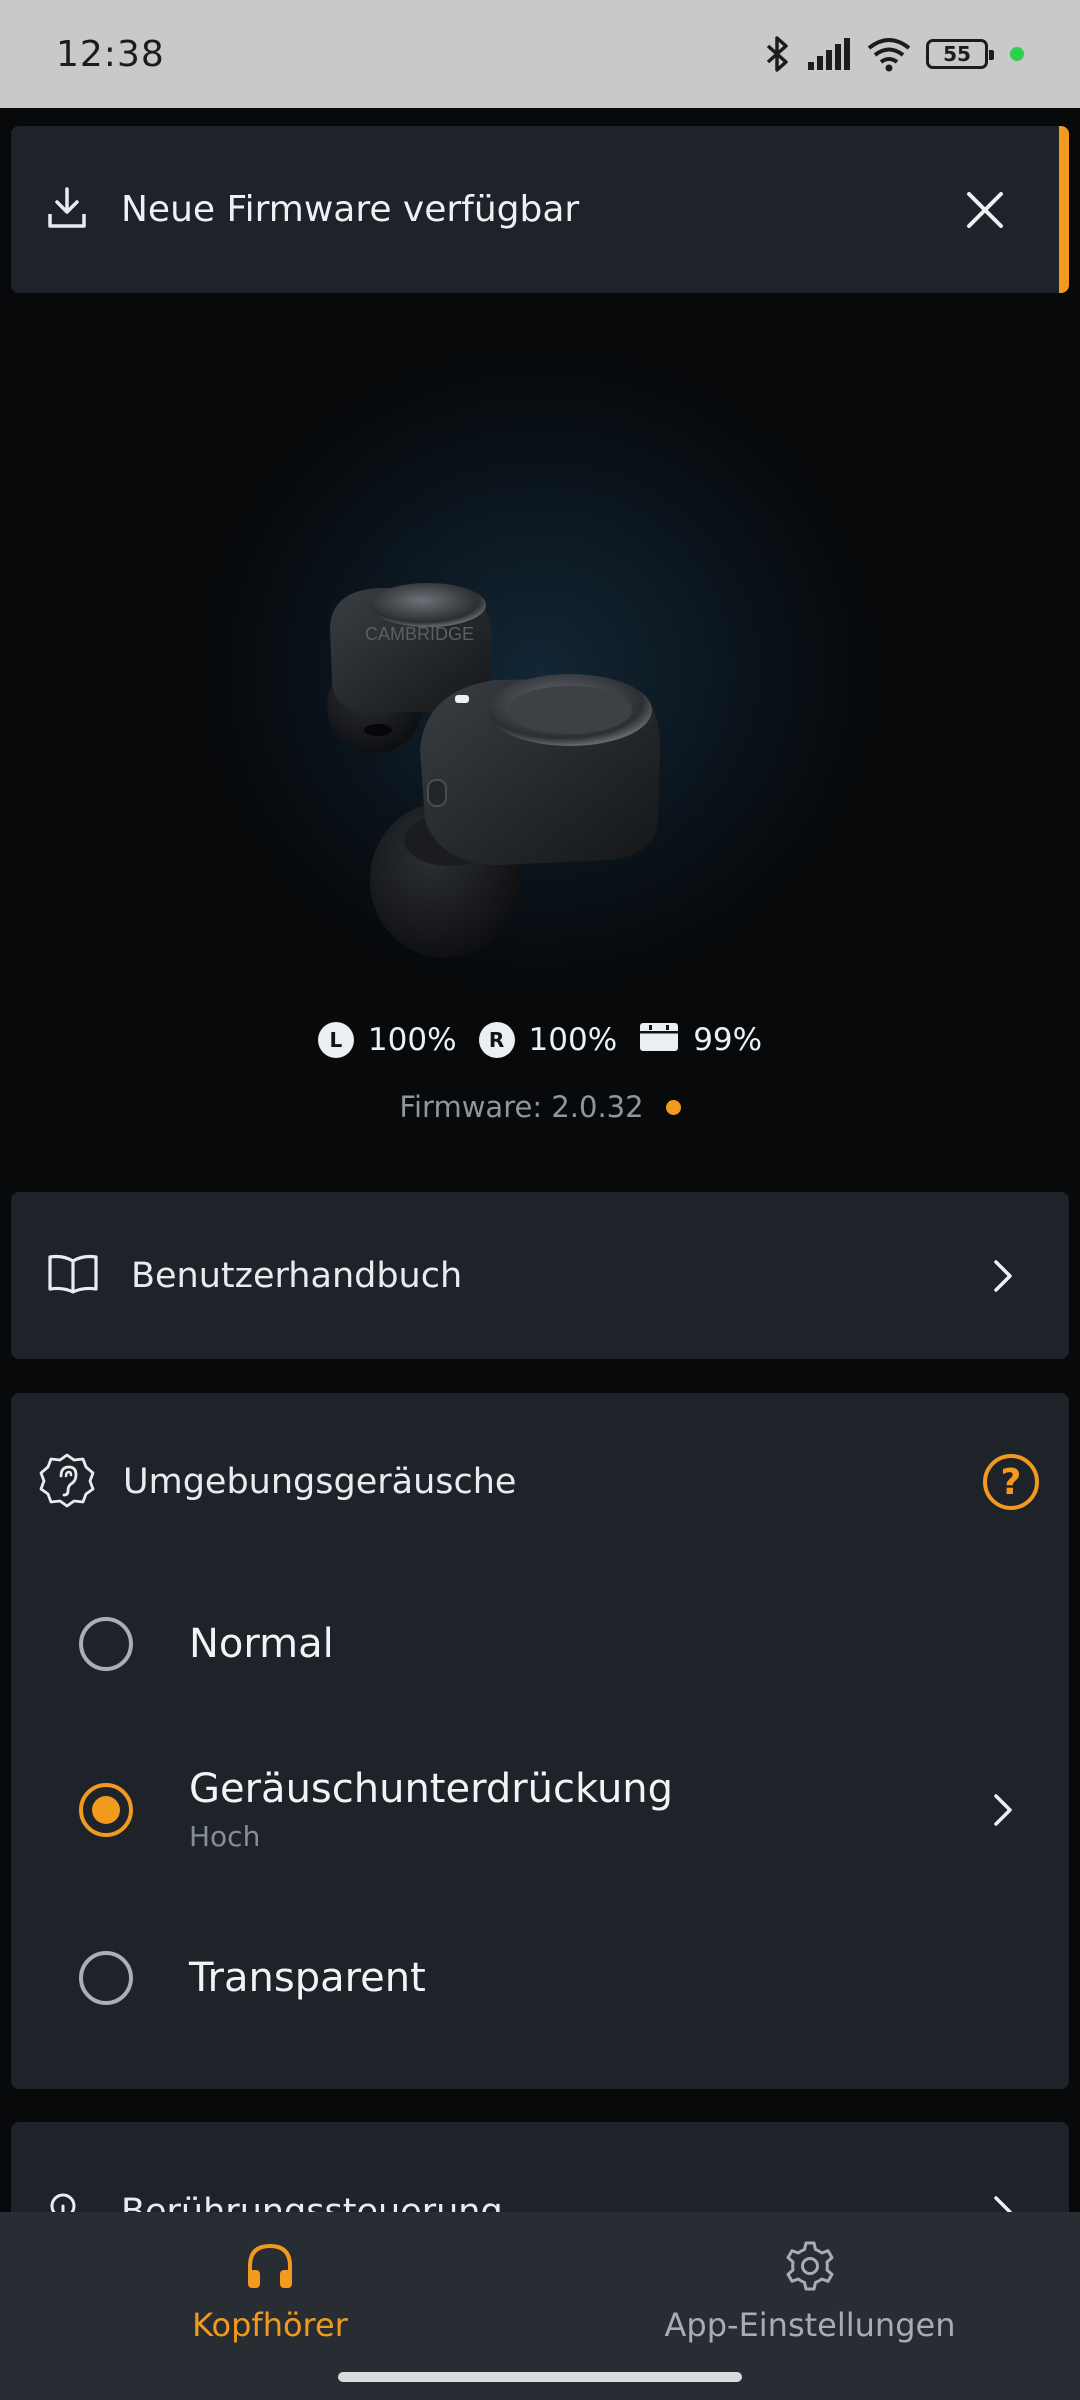 The height and width of the screenshot is (2400, 1080). What do you see at coordinates (540, 54) in the screenshot?
I see `status-bar: 12:38 55` at bounding box center [540, 54].